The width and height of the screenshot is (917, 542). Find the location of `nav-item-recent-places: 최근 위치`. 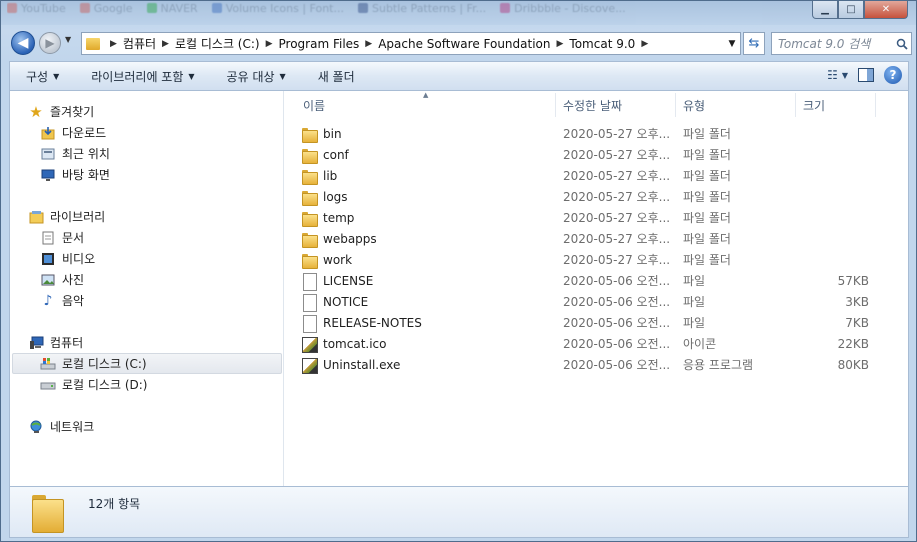

nav-item-recent-places: 최근 위치 is located at coordinates (75, 153).